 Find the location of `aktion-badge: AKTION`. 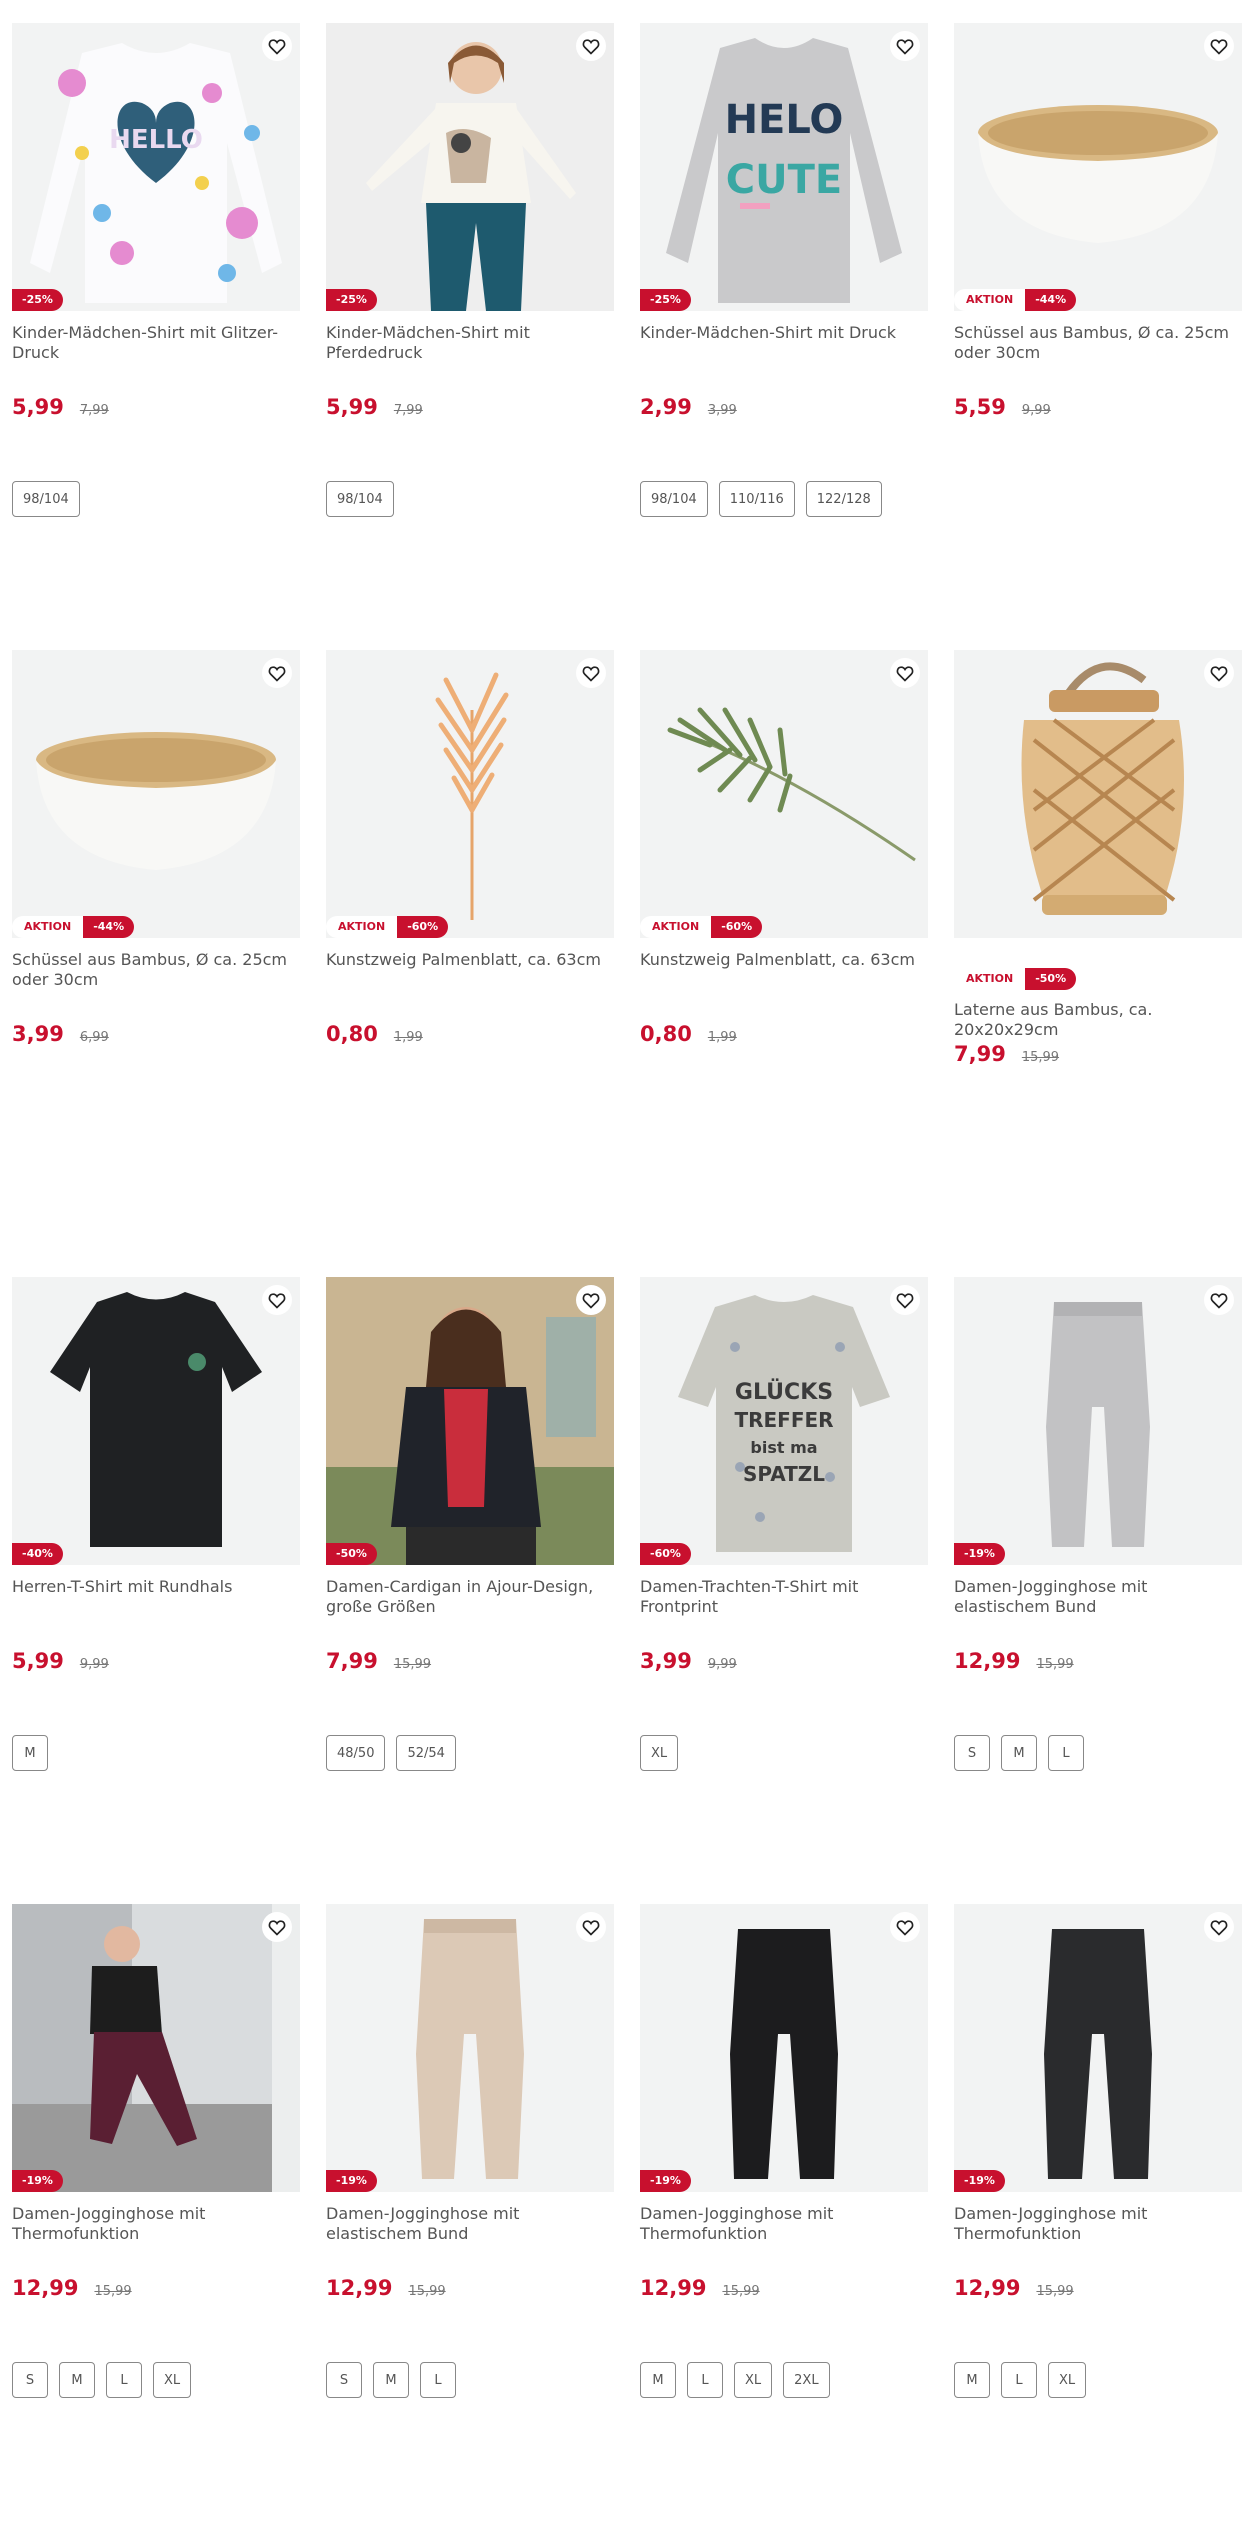

aktion-badge: AKTION is located at coordinates (990, 979).